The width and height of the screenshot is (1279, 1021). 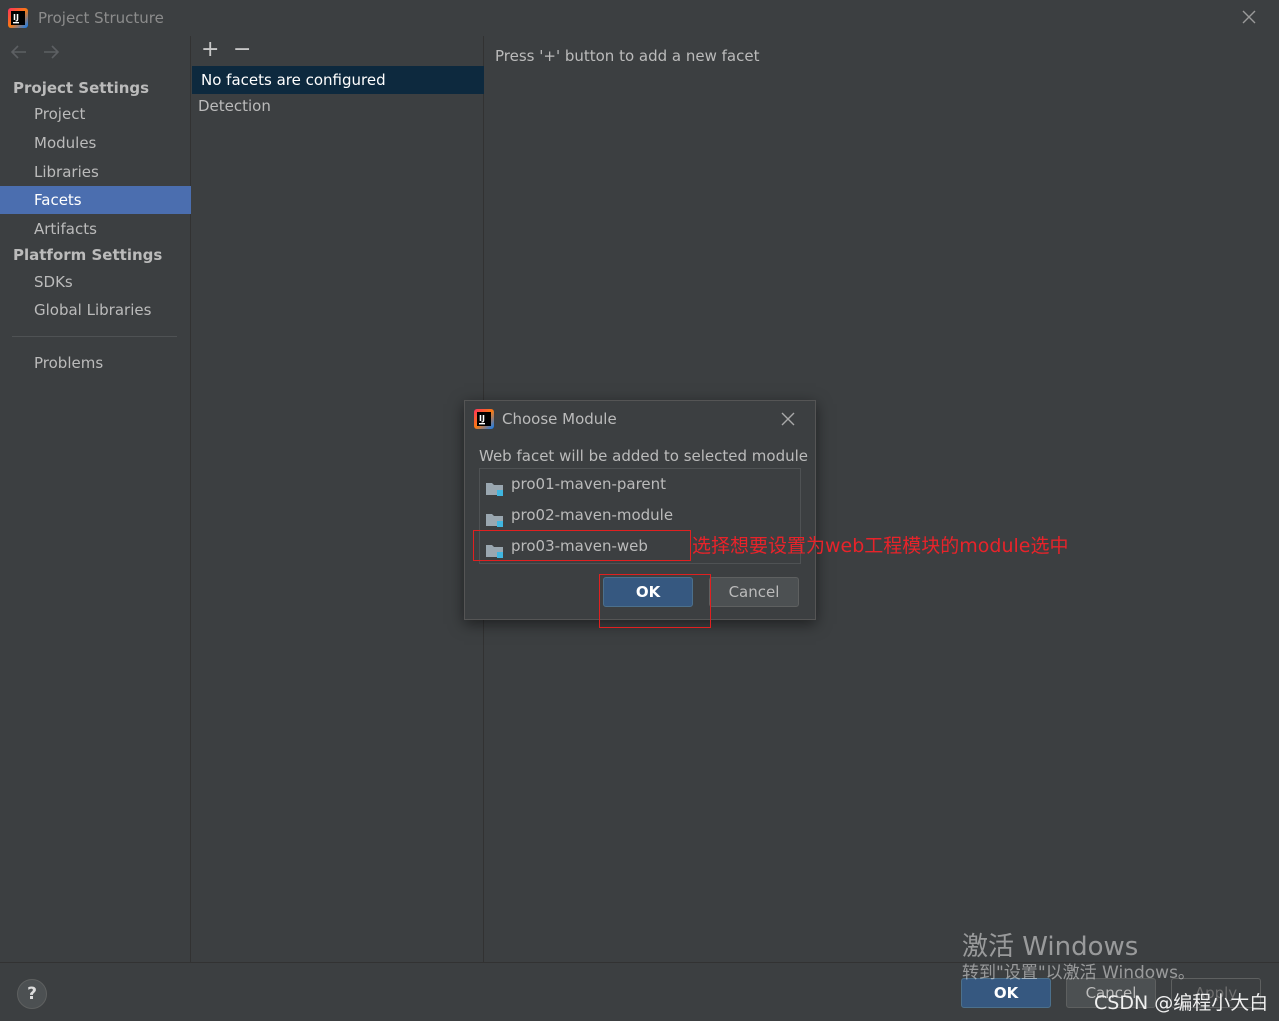 I want to click on sidebar-item-facets: Facets, so click(x=95, y=200).